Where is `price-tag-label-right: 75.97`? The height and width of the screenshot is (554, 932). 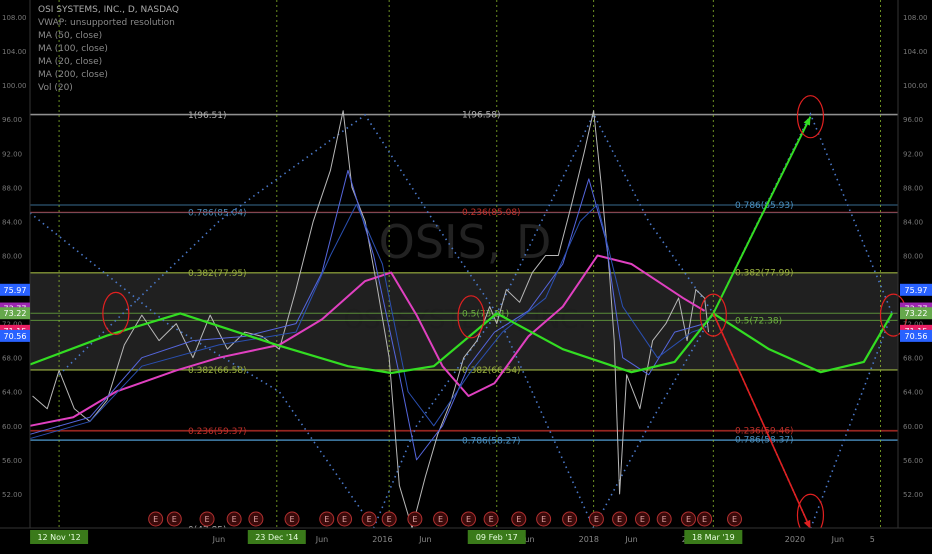 price-tag-label-right: 75.97 is located at coordinates (916, 290).